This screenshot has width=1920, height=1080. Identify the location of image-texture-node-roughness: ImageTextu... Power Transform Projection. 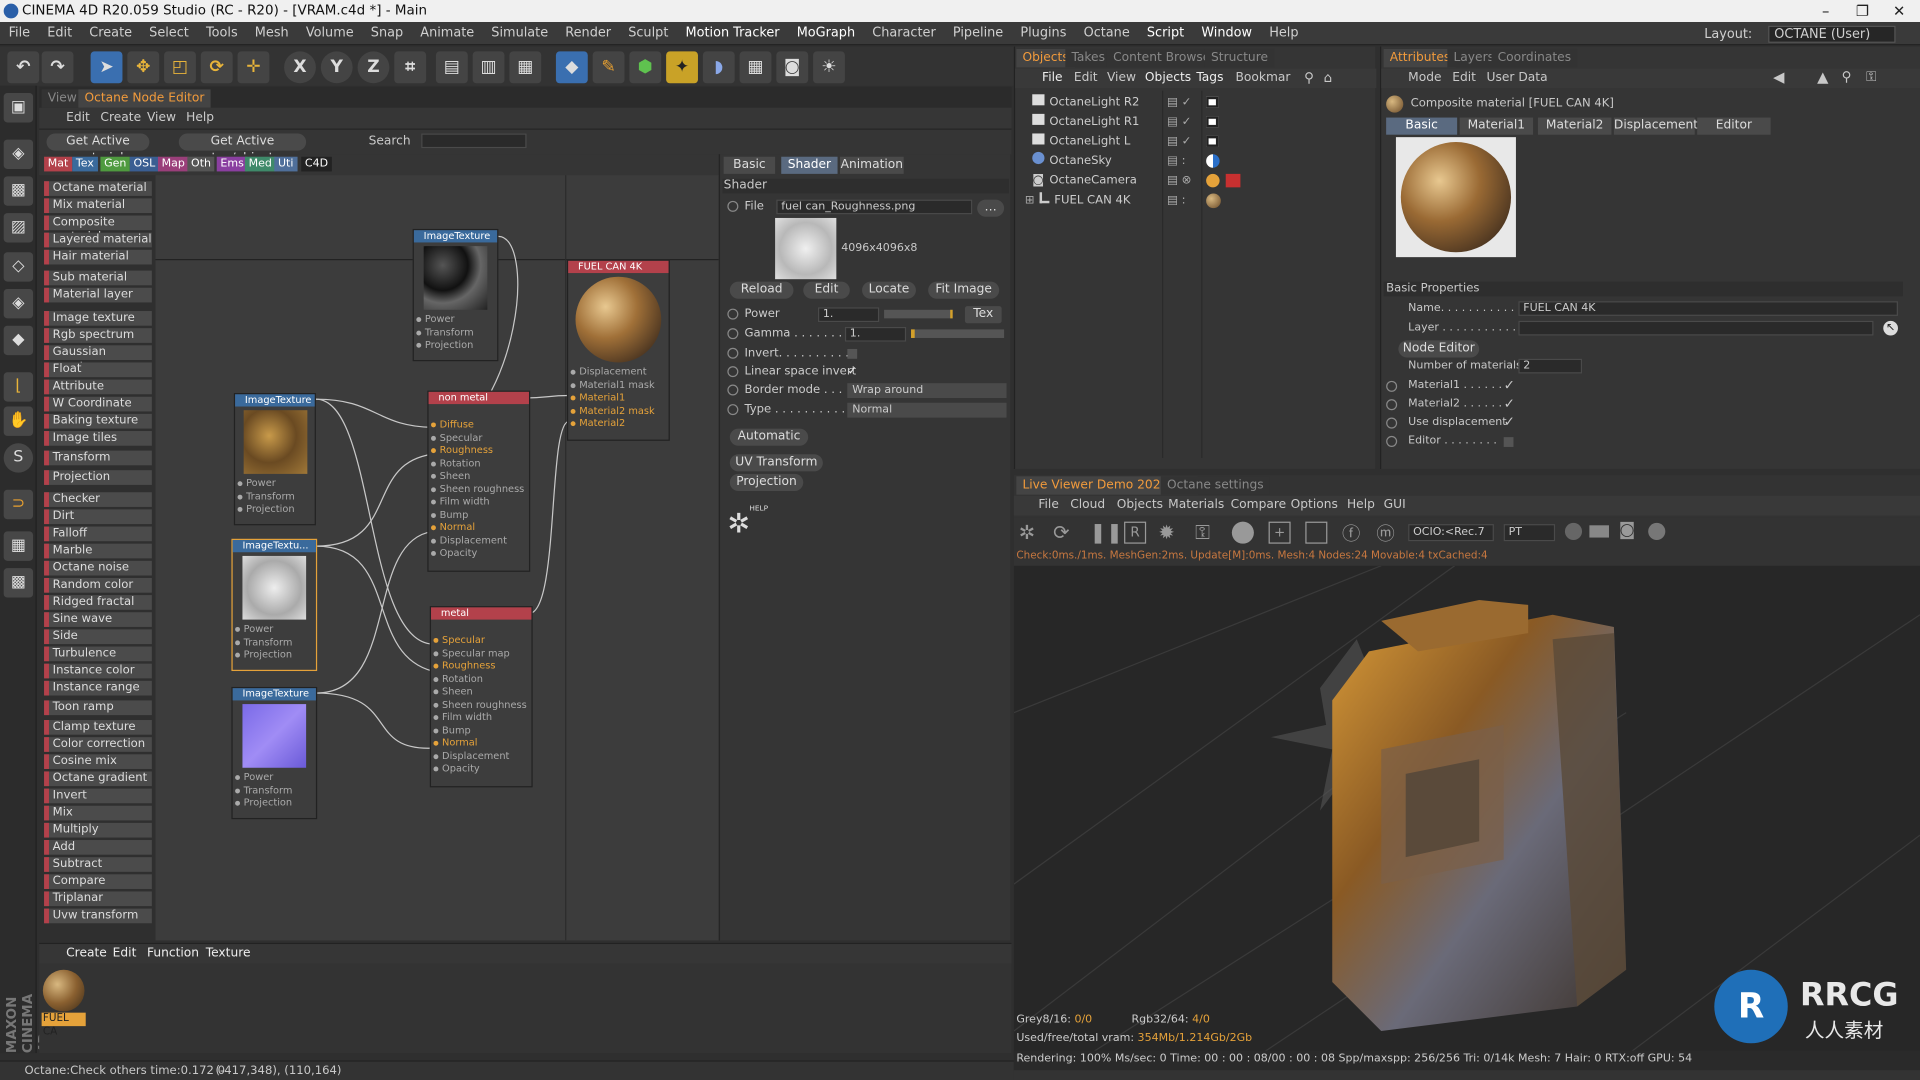
(274, 605).